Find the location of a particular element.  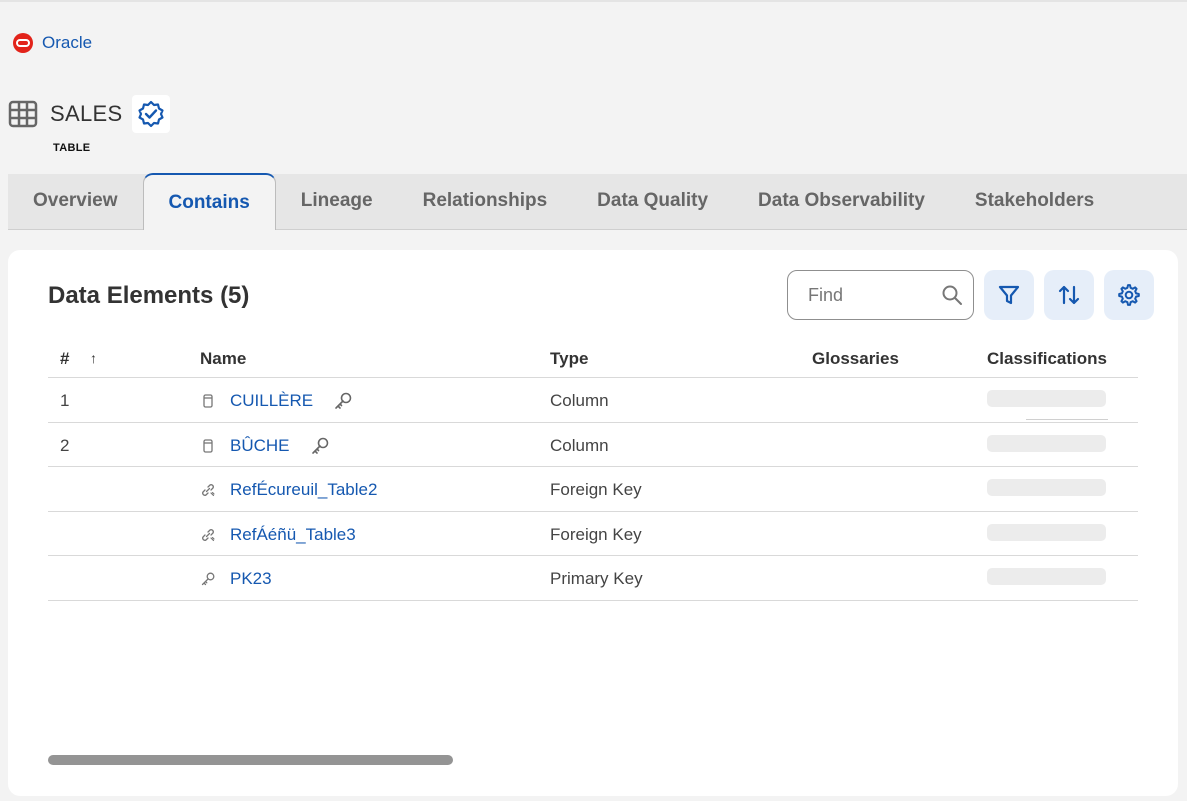

table-row: RefÁéñü_Table3 Foreign Key is located at coordinates (593, 534).